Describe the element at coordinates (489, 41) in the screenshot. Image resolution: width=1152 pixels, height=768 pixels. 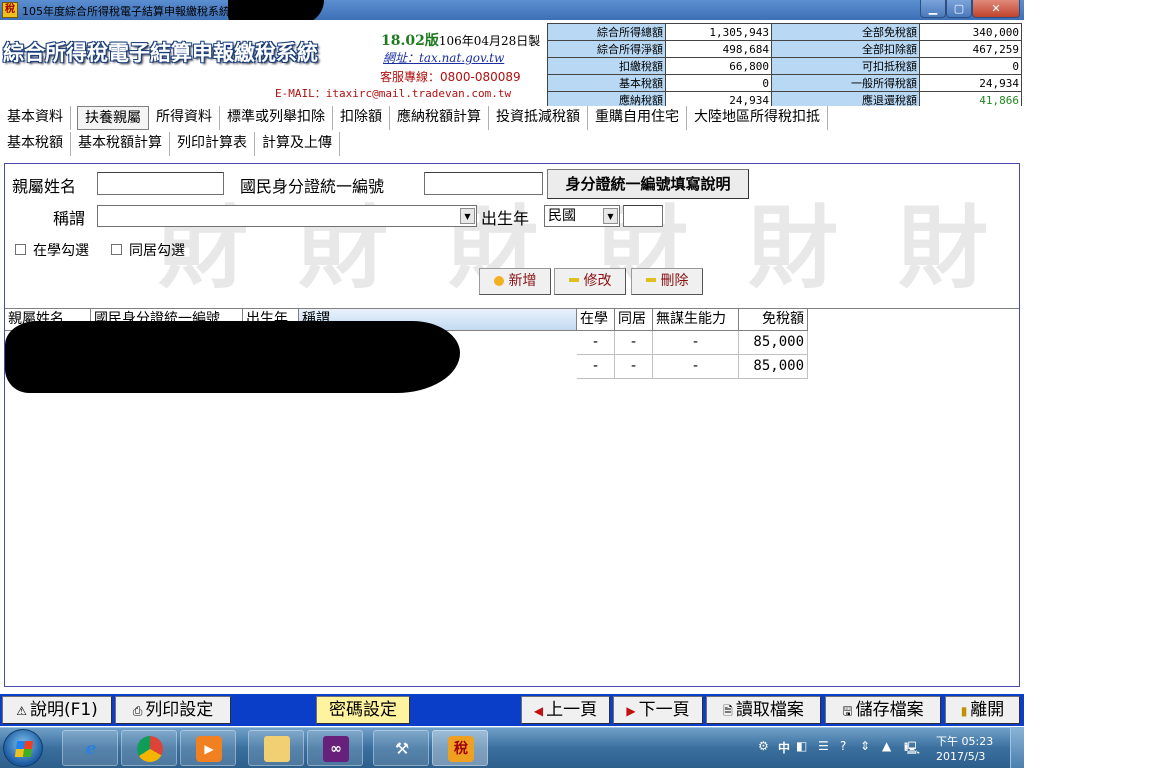
I see `version-date: 106年04月28日製` at that location.